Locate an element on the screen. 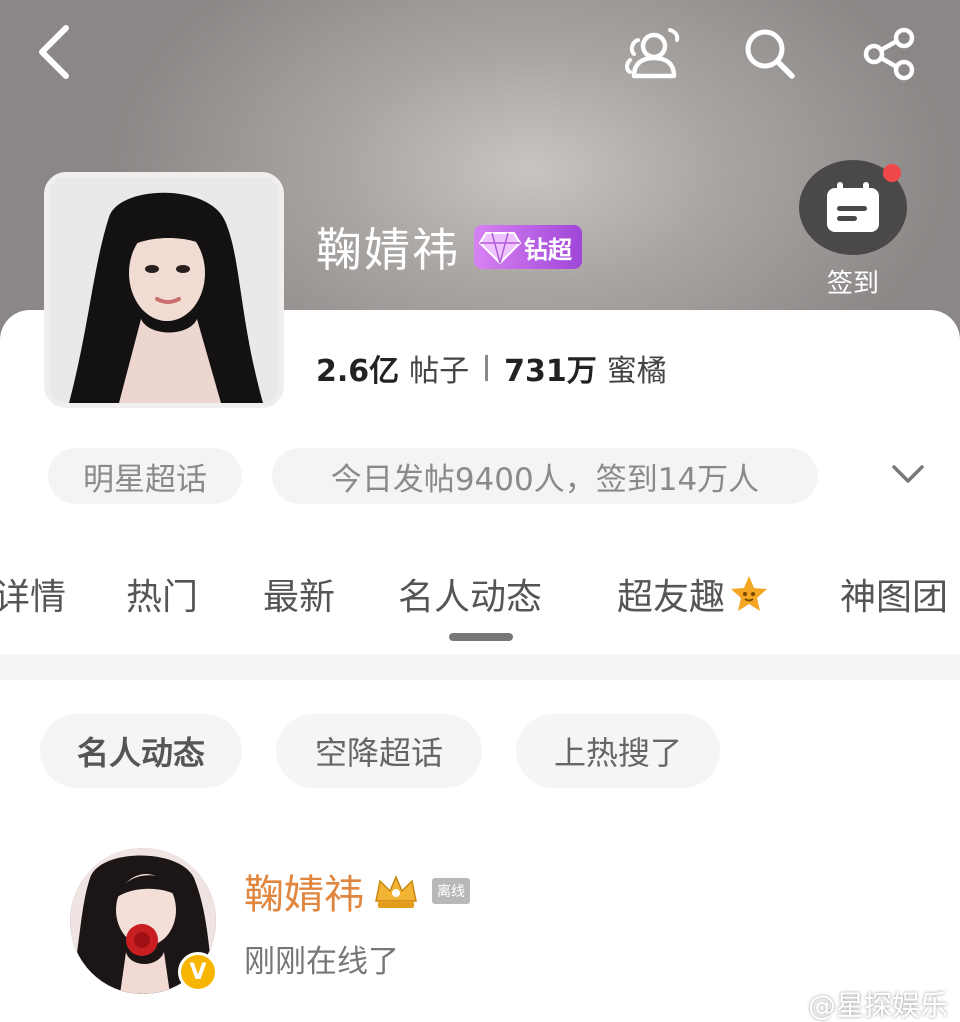 The height and width of the screenshot is (1022, 960). fans-count: 731万 is located at coordinates (550, 371).